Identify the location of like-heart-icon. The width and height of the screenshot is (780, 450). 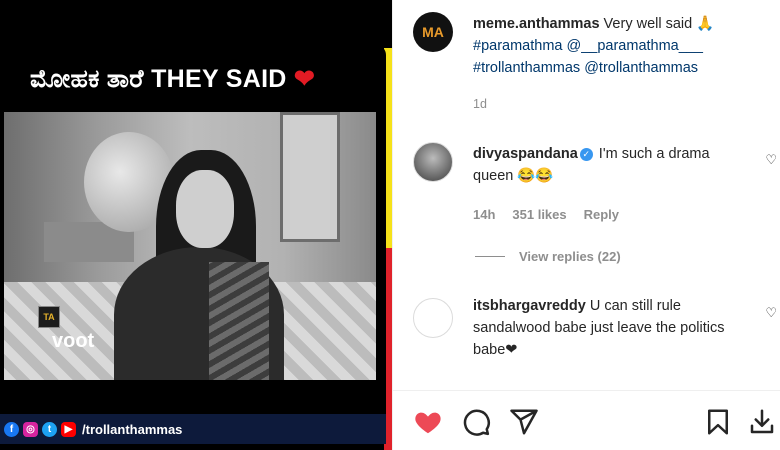
(428, 422).